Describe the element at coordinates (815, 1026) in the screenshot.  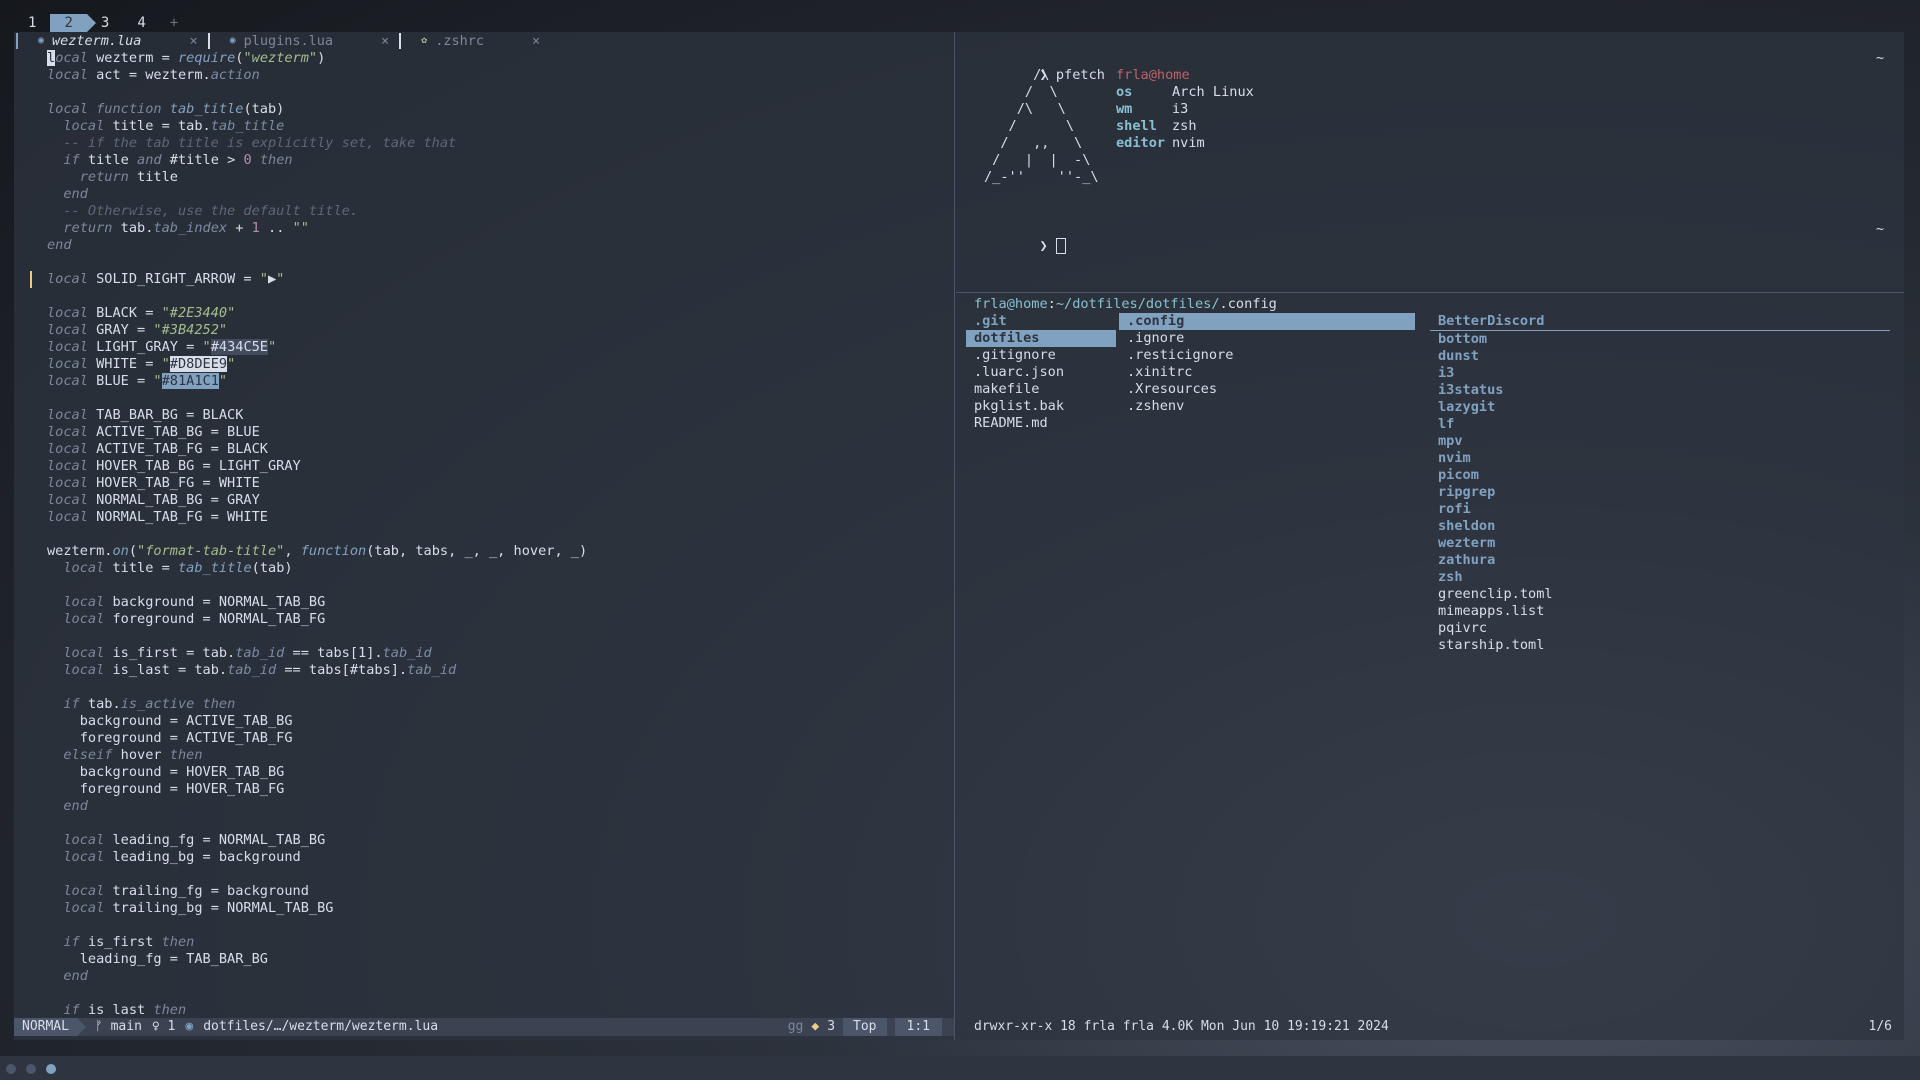
I see `buffers-icon: ◆` at that location.